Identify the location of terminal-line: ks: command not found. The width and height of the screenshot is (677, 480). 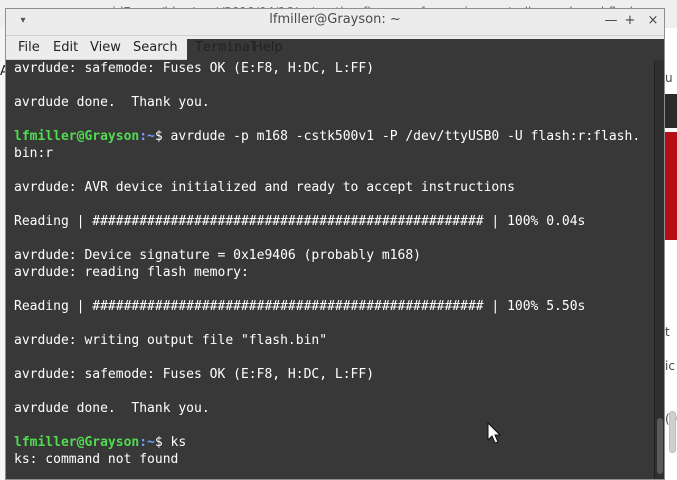
(96, 459).